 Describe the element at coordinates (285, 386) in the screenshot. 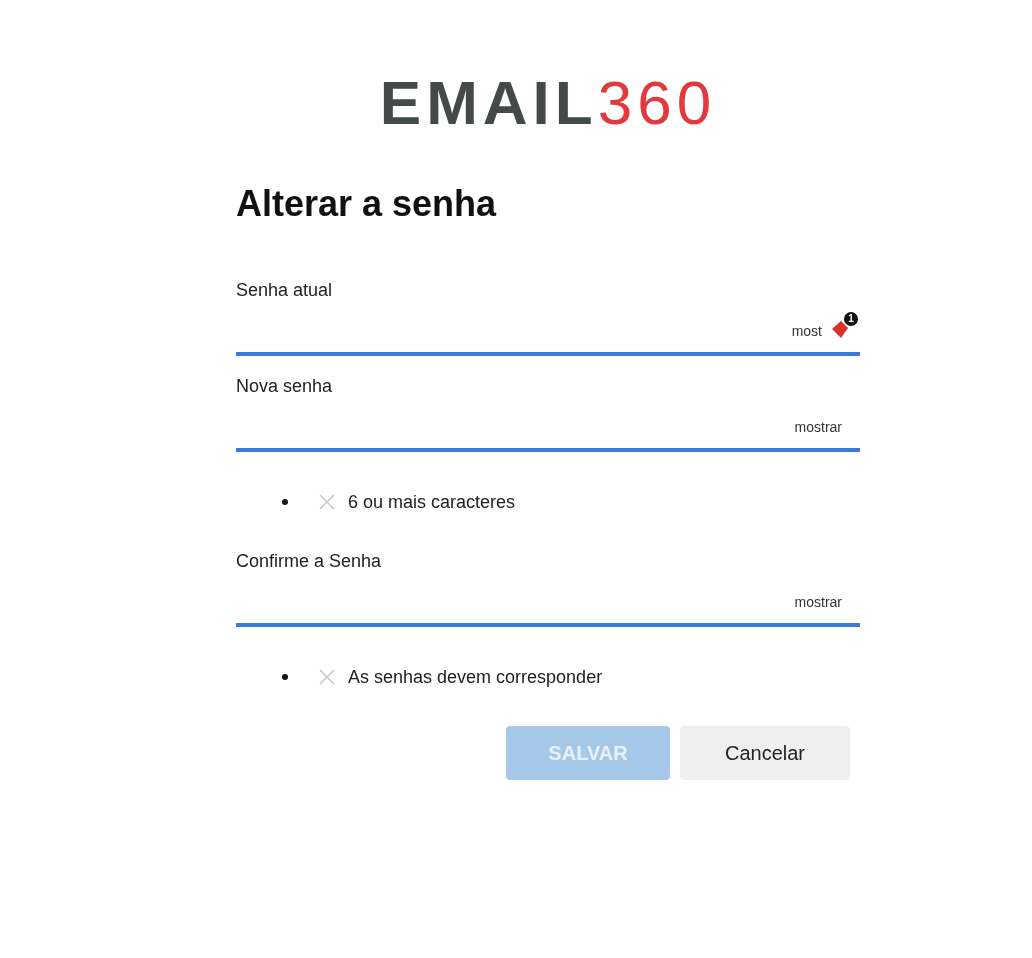

I see `field-label: Nova senha` at that location.